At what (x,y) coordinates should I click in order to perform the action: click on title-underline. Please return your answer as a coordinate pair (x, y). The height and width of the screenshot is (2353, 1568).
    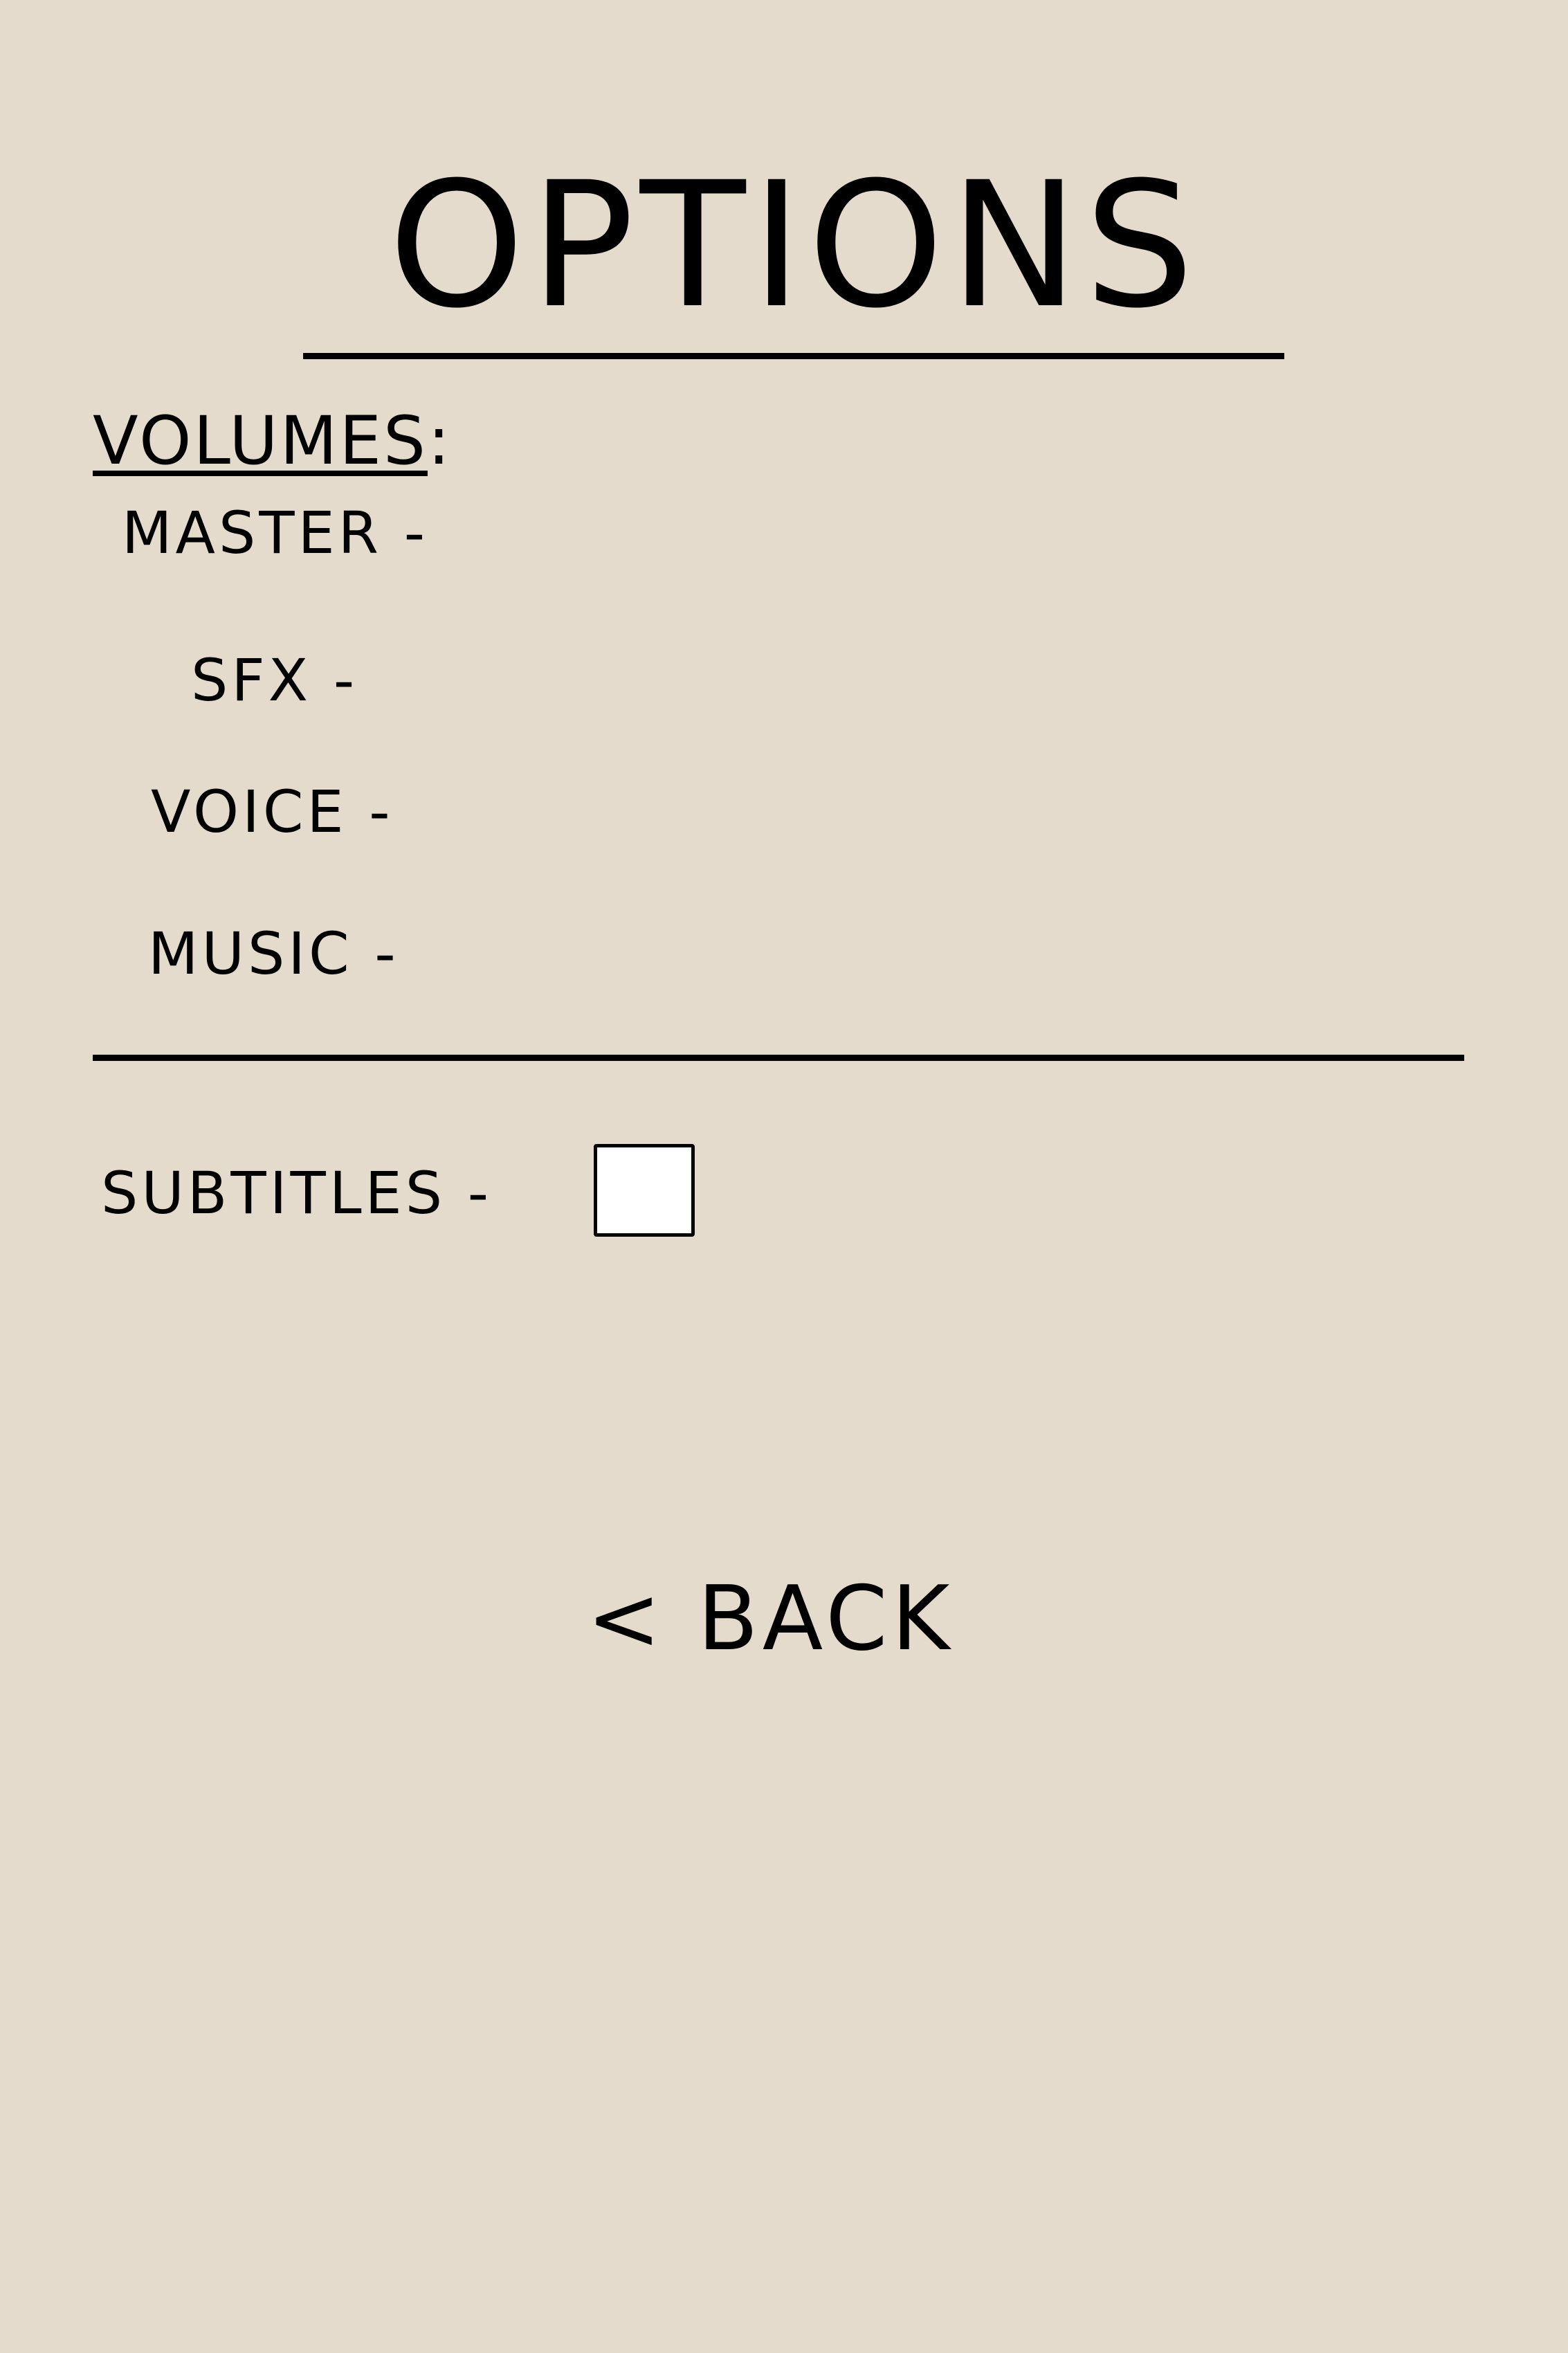
    Looking at the image, I should click on (794, 356).